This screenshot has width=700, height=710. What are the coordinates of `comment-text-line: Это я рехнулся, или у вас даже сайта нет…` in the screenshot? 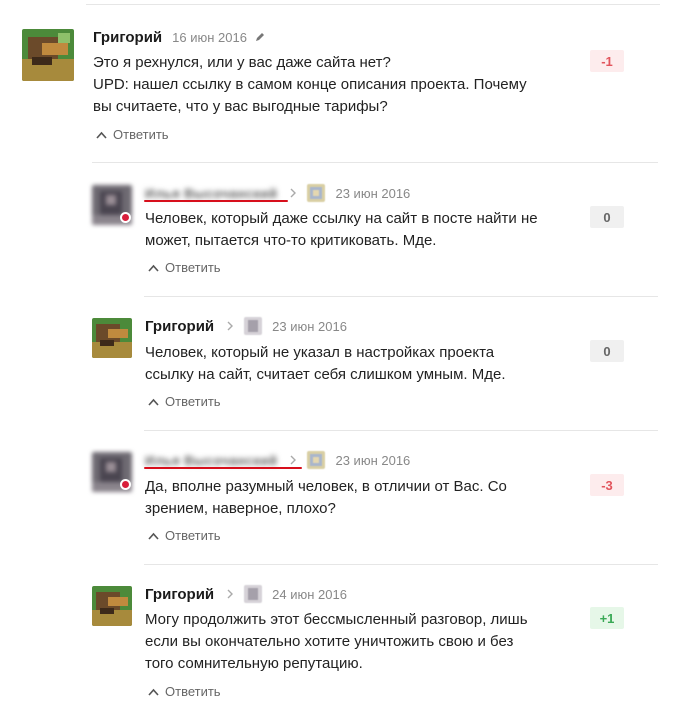 It's located at (242, 62).